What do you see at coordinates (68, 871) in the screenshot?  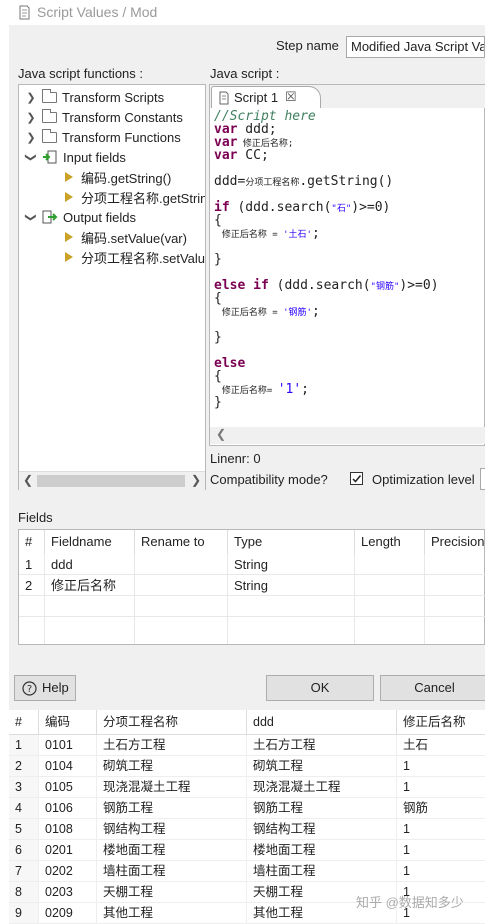 I see `grid-cell: 0202` at bounding box center [68, 871].